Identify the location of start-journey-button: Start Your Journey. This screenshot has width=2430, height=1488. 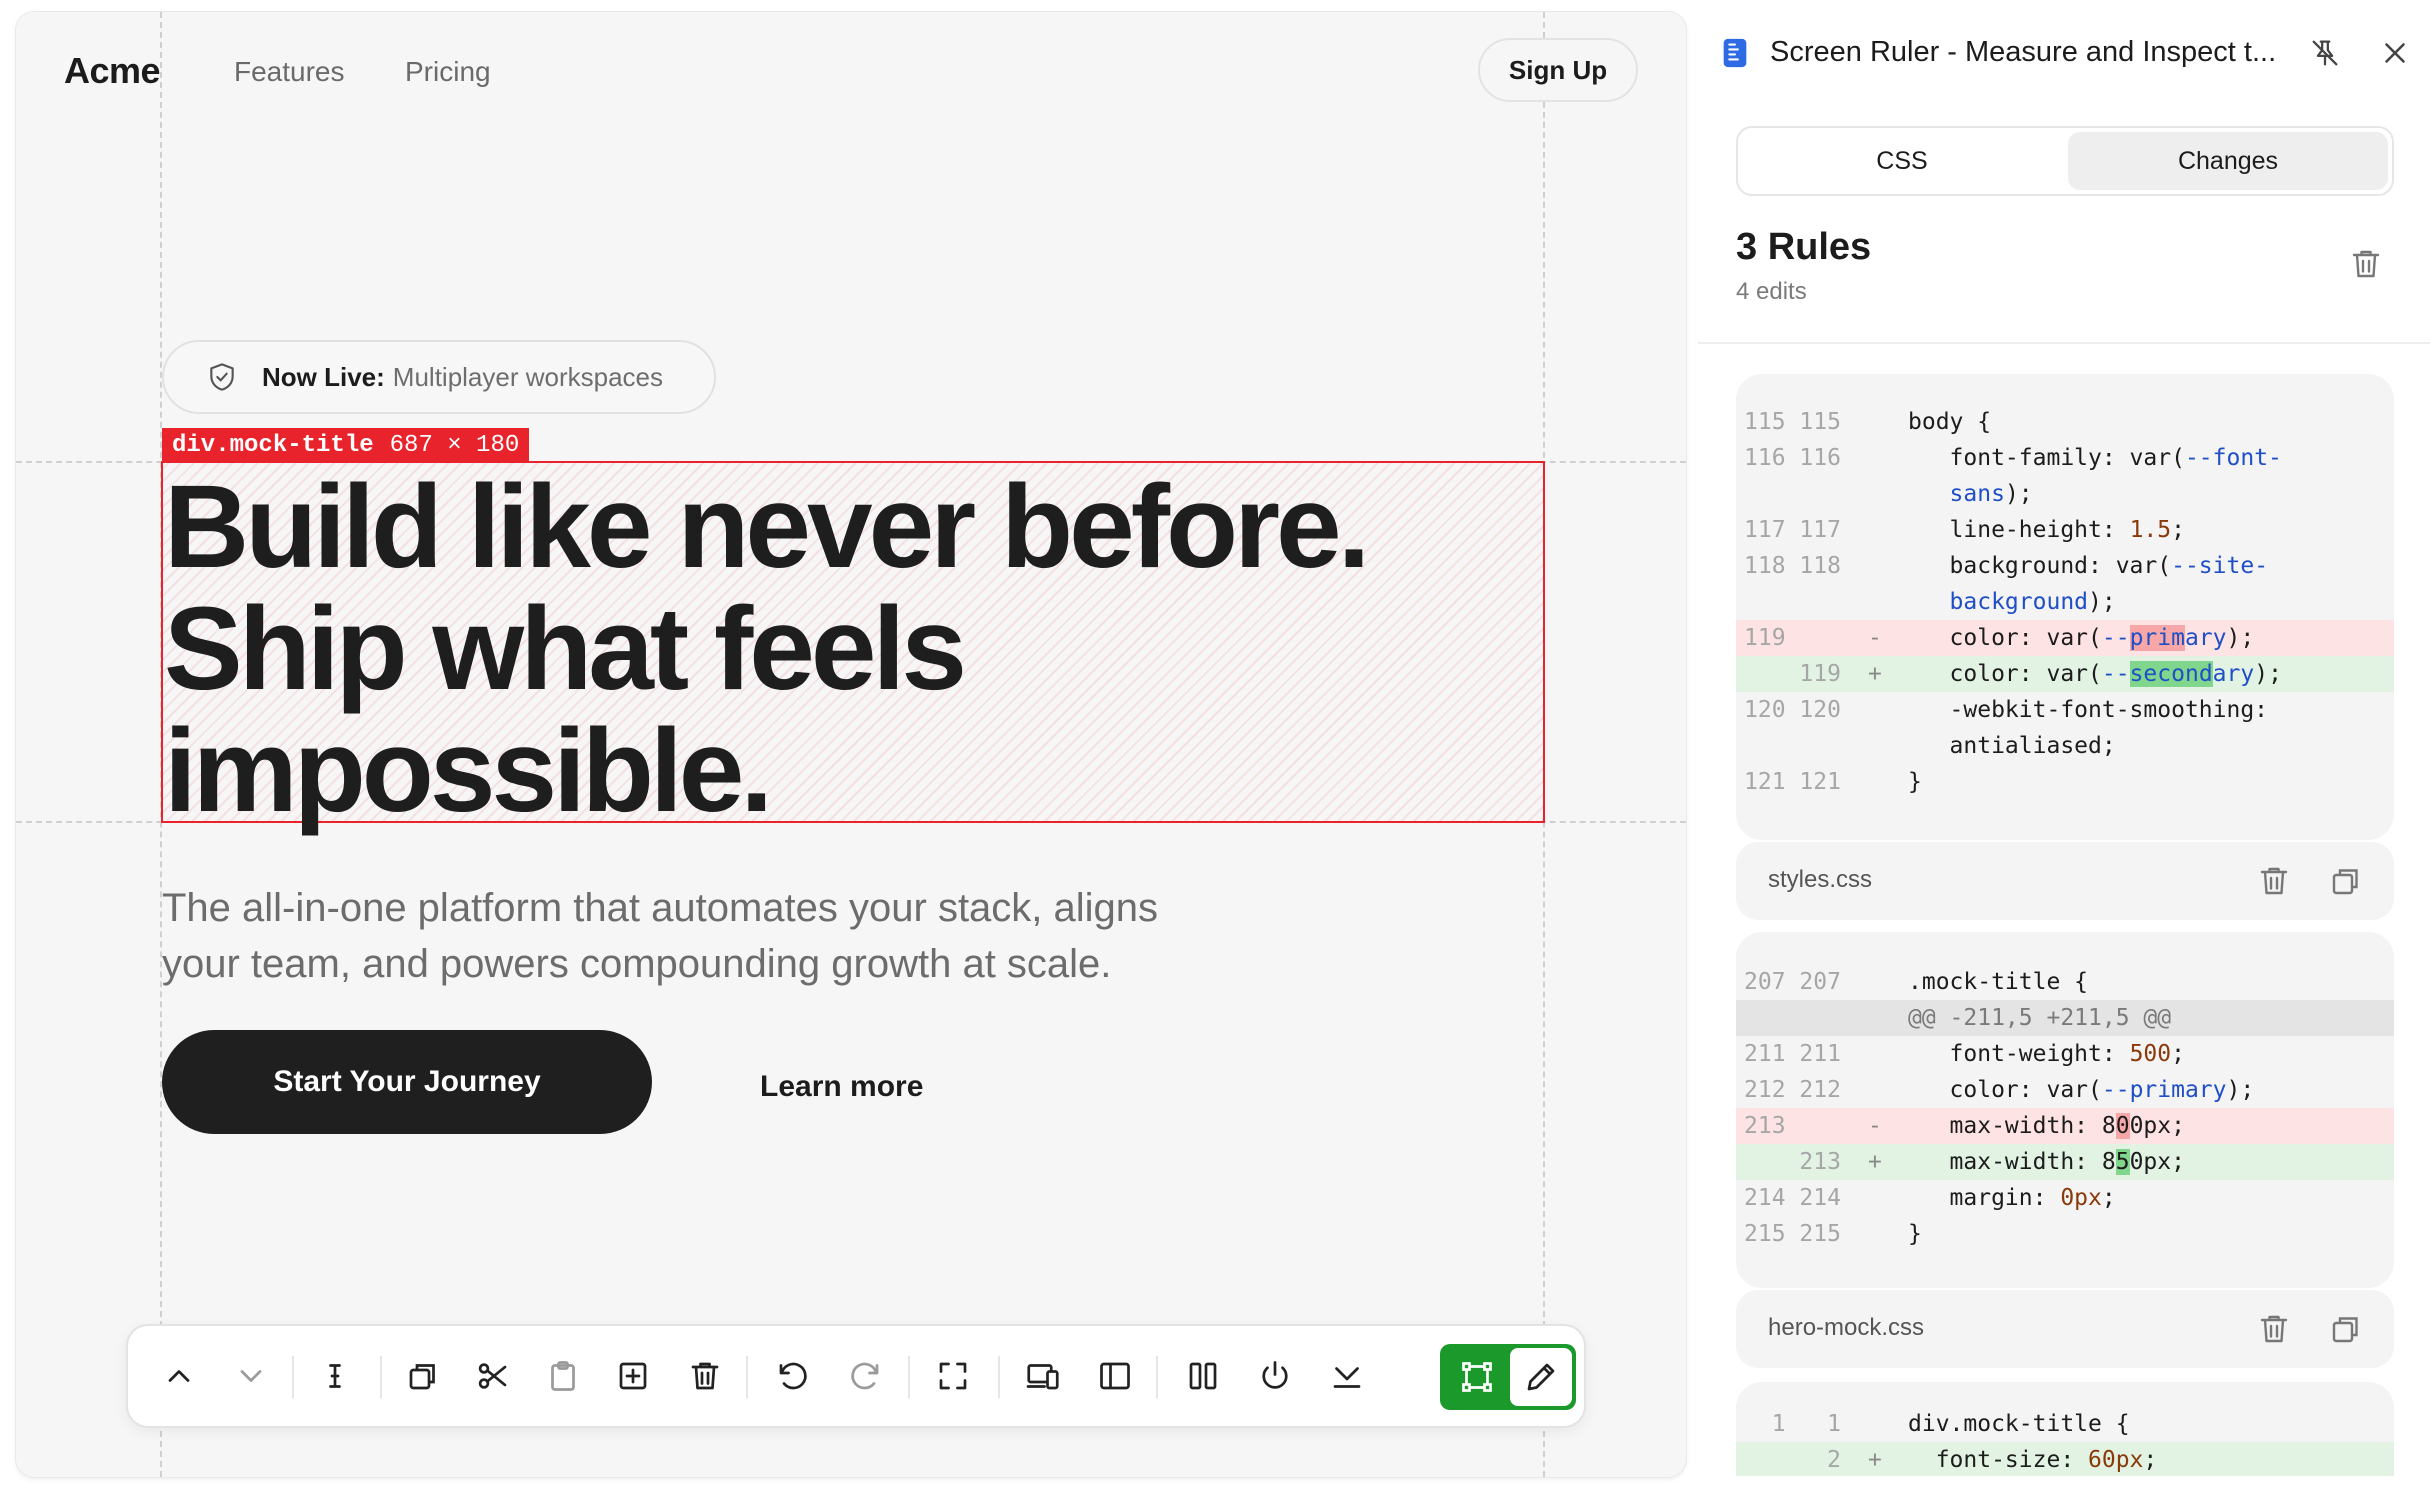
(407, 1082).